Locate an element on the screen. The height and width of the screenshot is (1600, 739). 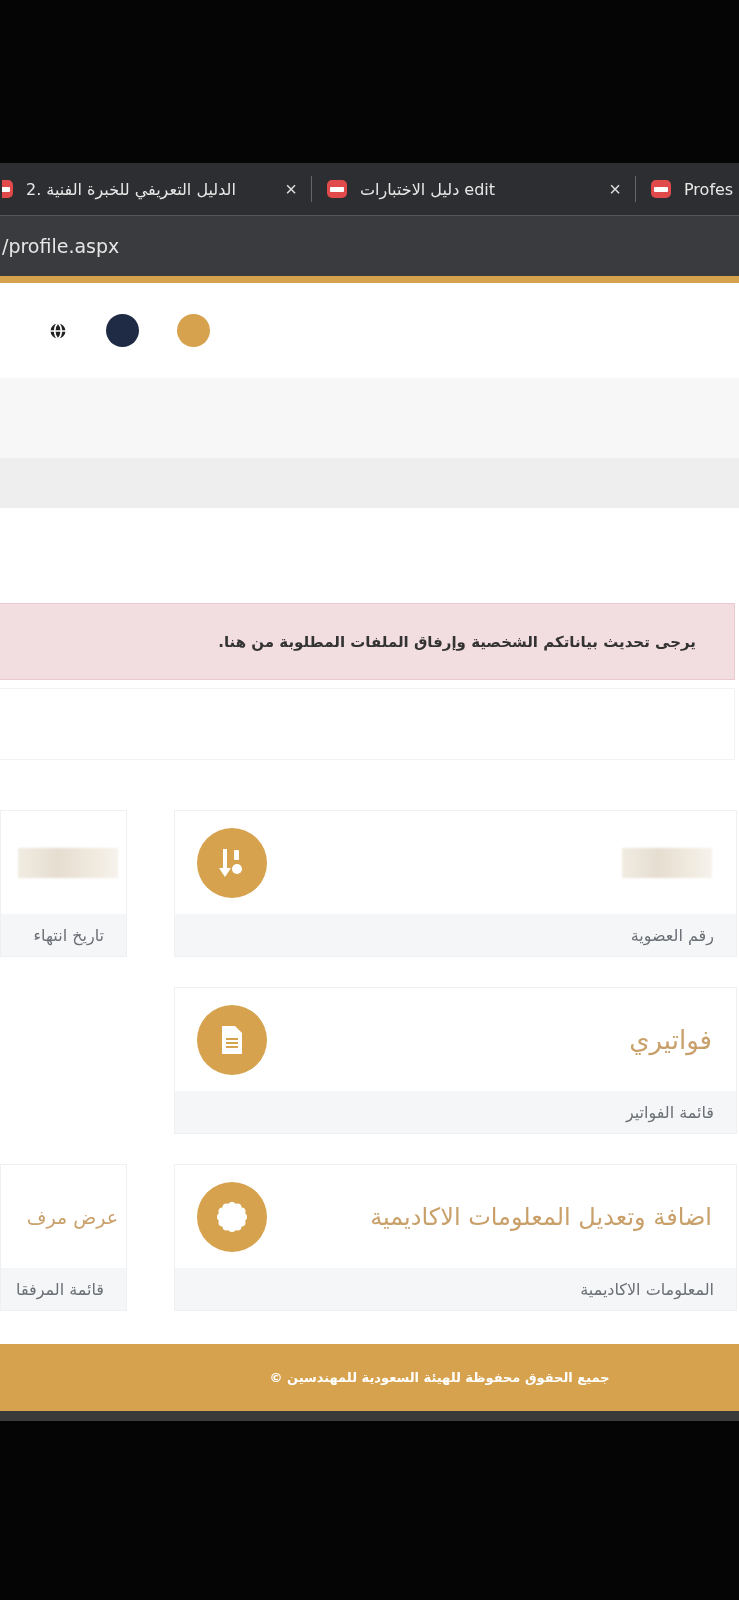
card-title: اضافة وتعديل المعلومات الاكاديمية is located at coordinates (541, 1216).